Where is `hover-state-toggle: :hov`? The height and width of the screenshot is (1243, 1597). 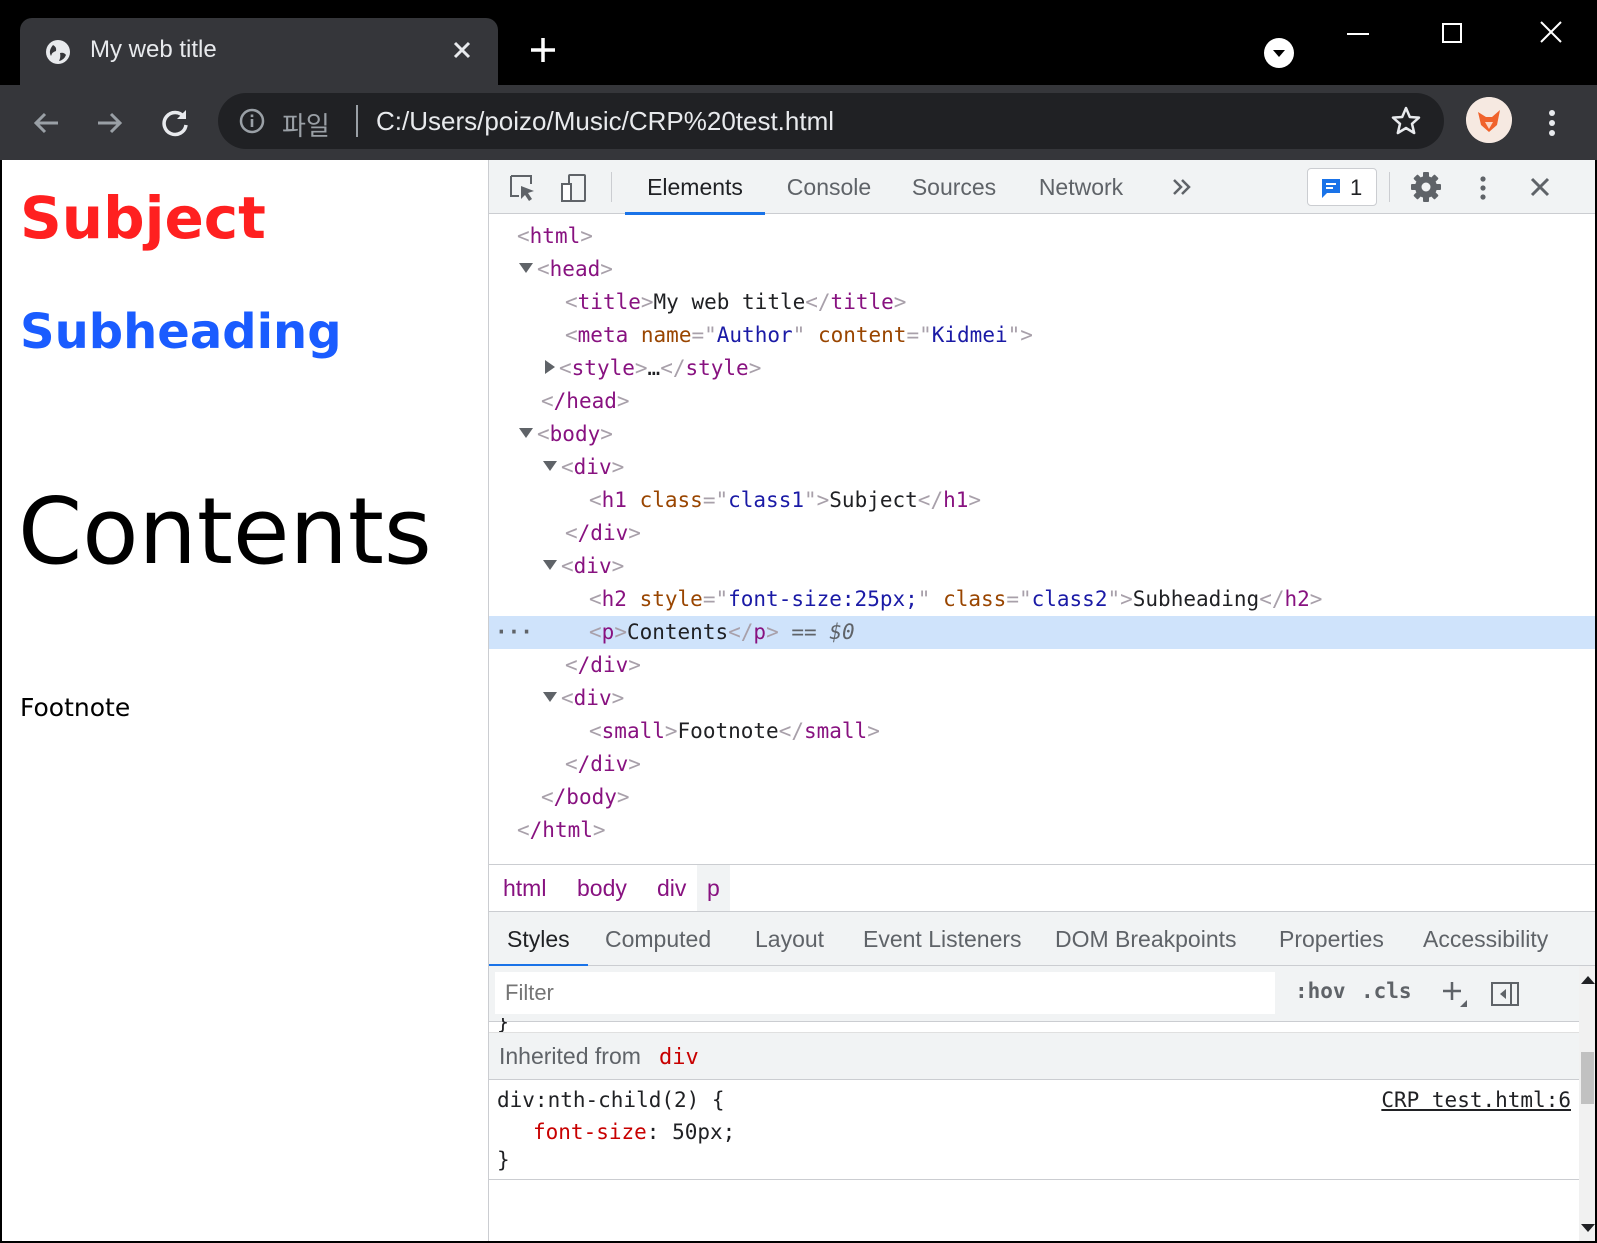 hover-state-toggle: :hov is located at coordinates (1320, 991).